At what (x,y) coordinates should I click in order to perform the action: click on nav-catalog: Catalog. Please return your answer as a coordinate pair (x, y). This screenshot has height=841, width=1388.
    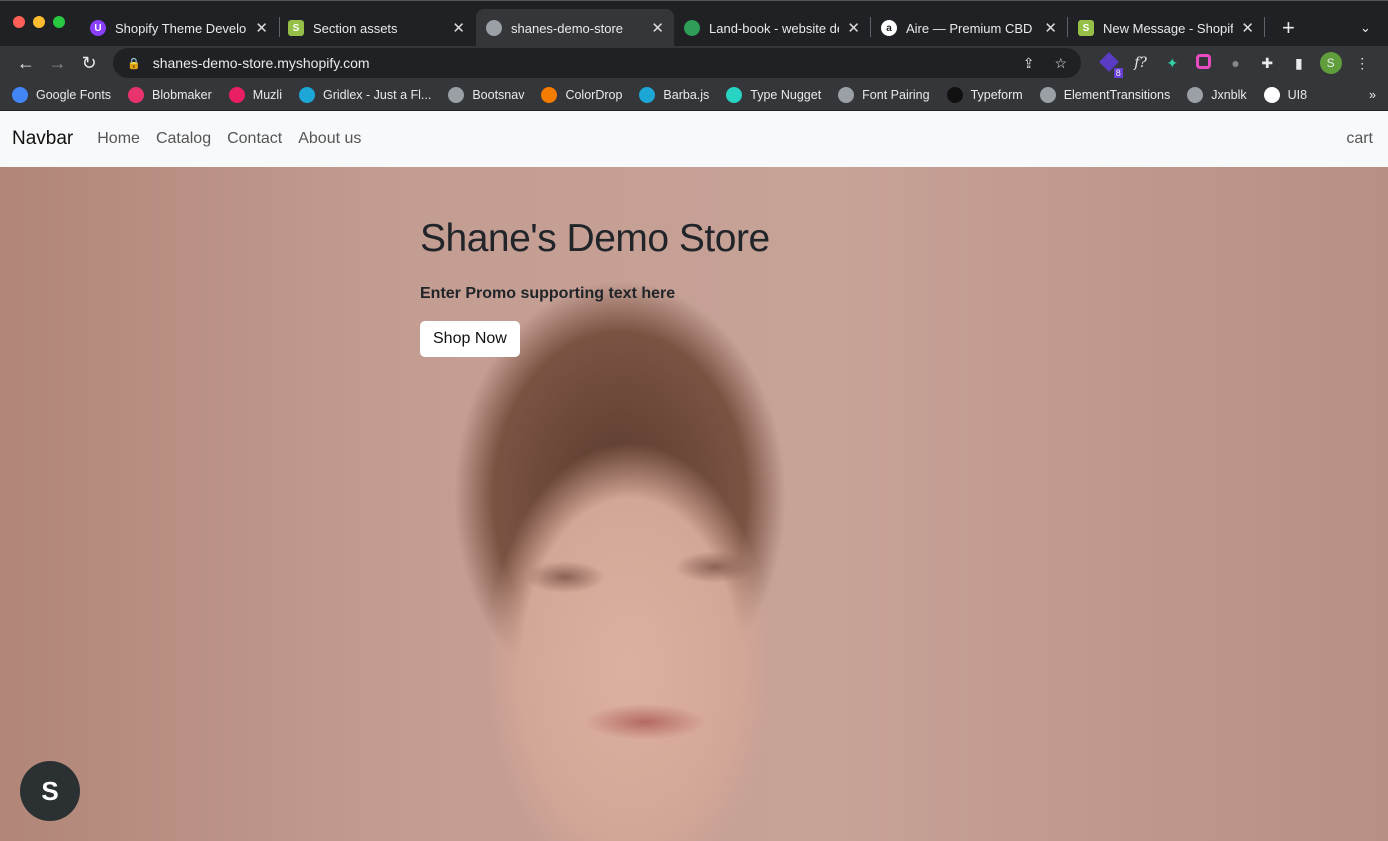
    Looking at the image, I should click on (183, 139).